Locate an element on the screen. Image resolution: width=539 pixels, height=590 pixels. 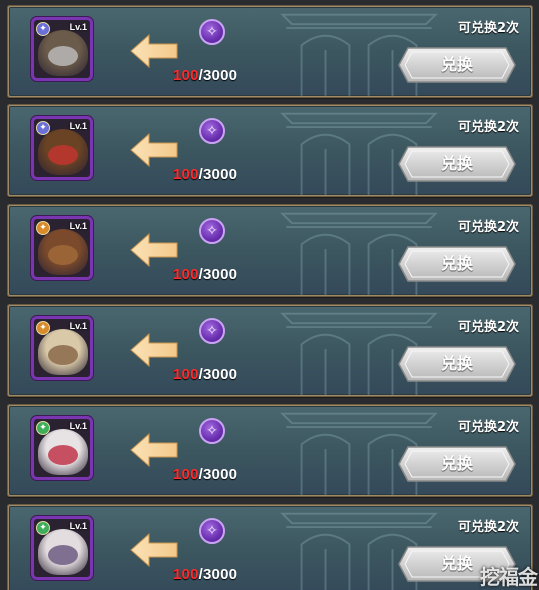
exchange-row: ✦ Lv.1 ✧ 100/3000 可兑换2次 兑换 is located at coordinates (270, 547).